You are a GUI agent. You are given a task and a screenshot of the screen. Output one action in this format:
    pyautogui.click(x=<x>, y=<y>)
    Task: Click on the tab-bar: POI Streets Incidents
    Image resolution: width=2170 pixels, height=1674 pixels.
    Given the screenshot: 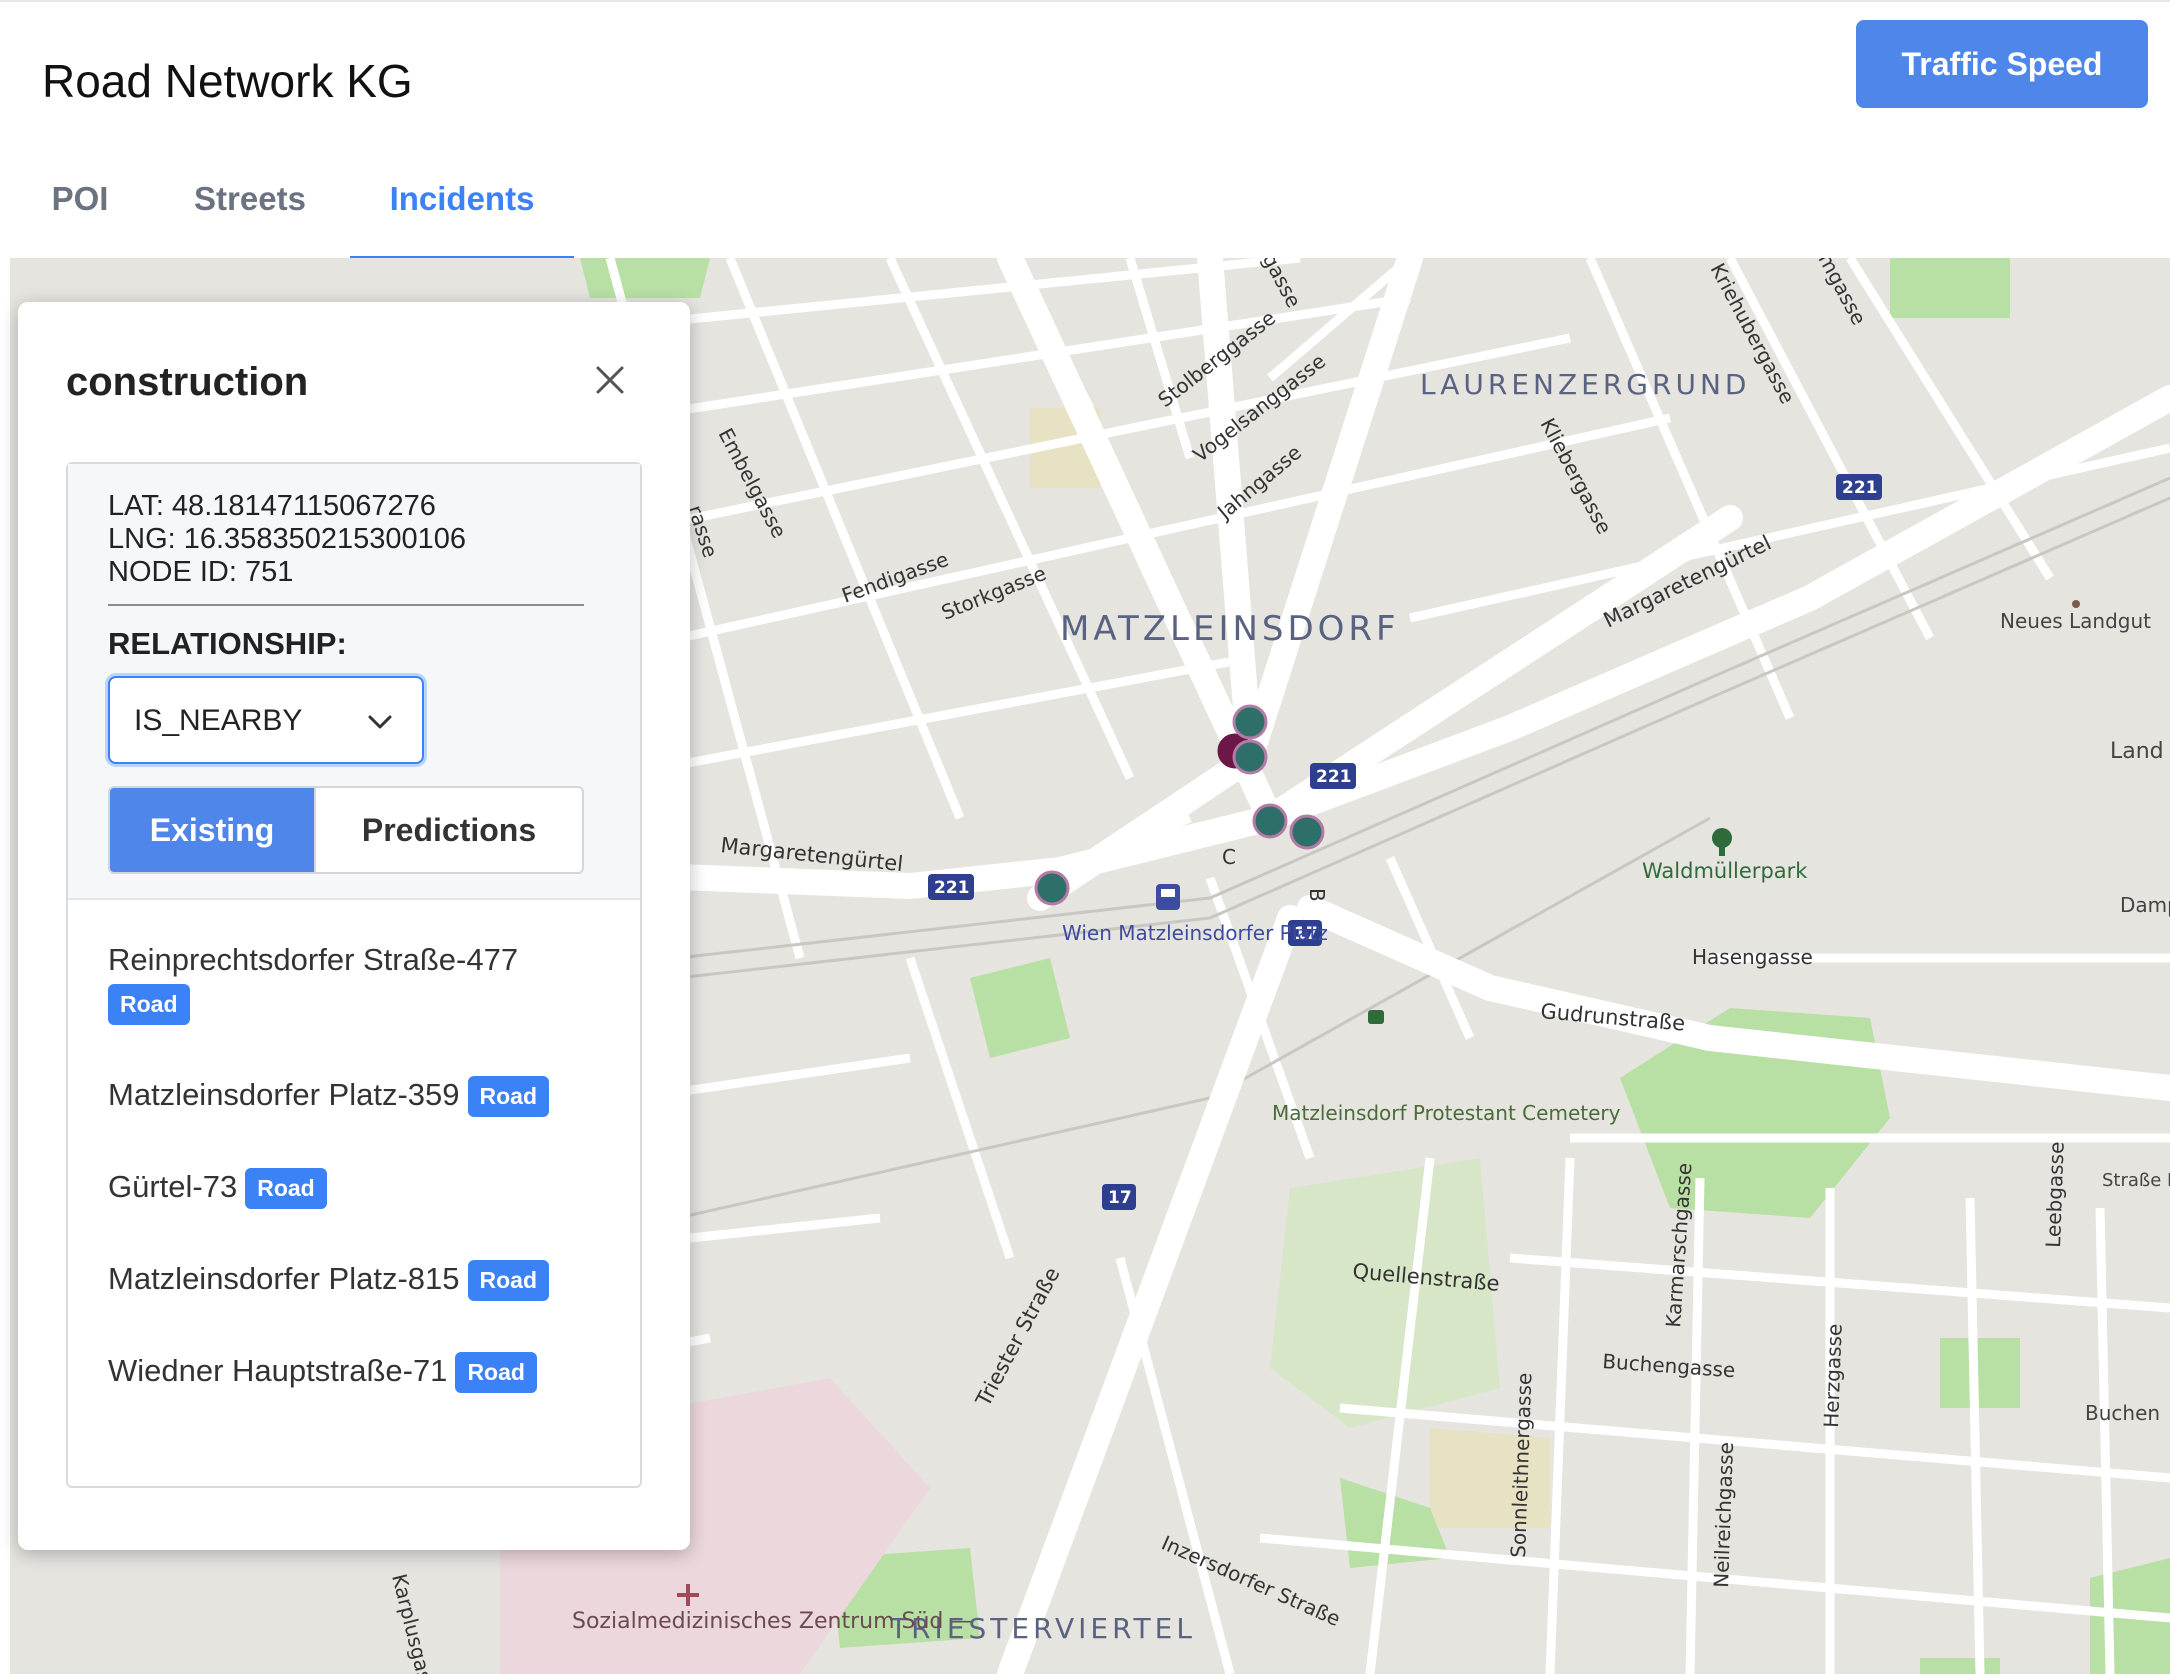 What is the action you would take?
    pyautogui.click(x=292, y=211)
    